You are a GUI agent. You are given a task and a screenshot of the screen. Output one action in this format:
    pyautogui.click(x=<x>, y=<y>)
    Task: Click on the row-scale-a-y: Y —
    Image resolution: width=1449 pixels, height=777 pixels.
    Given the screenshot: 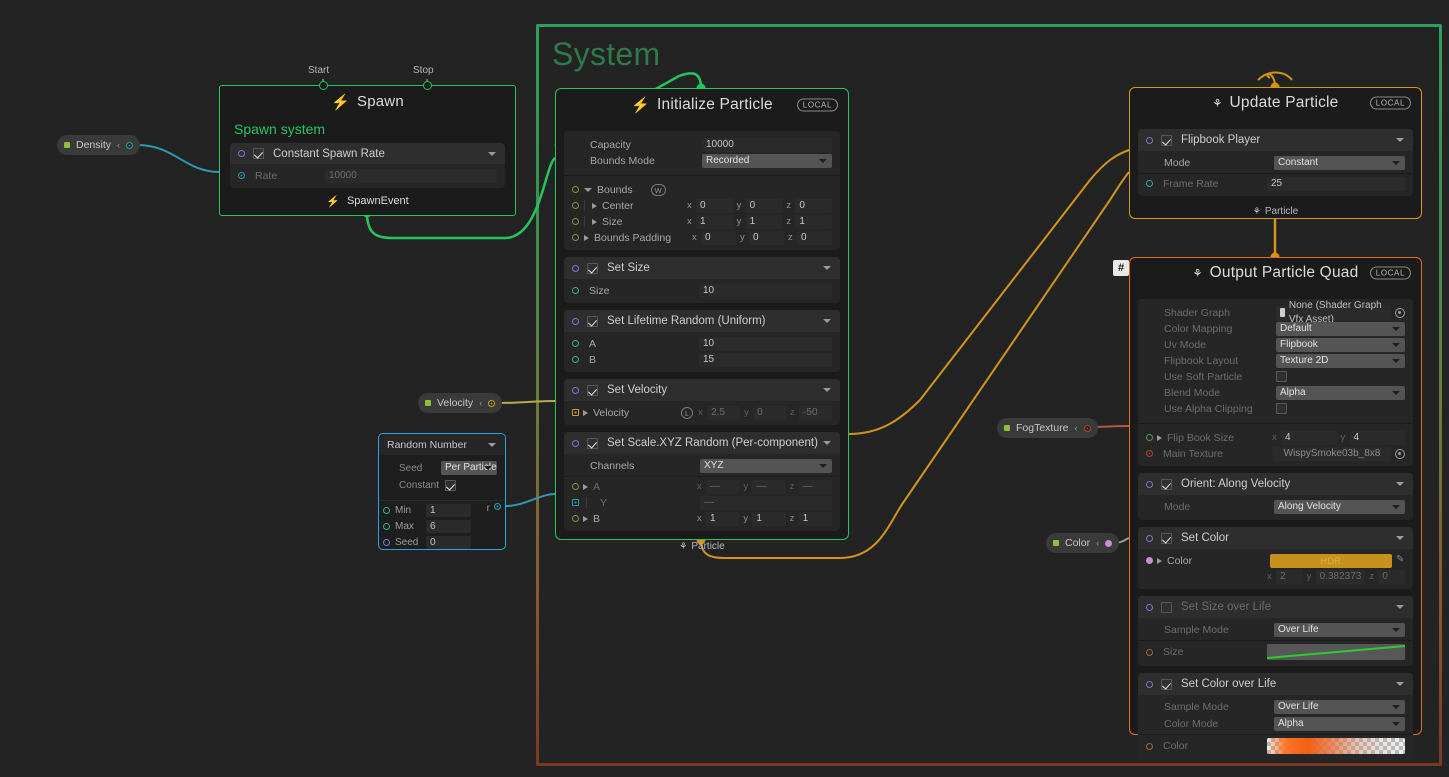 What is the action you would take?
    pyautogui.click(x=702, y=502)
    